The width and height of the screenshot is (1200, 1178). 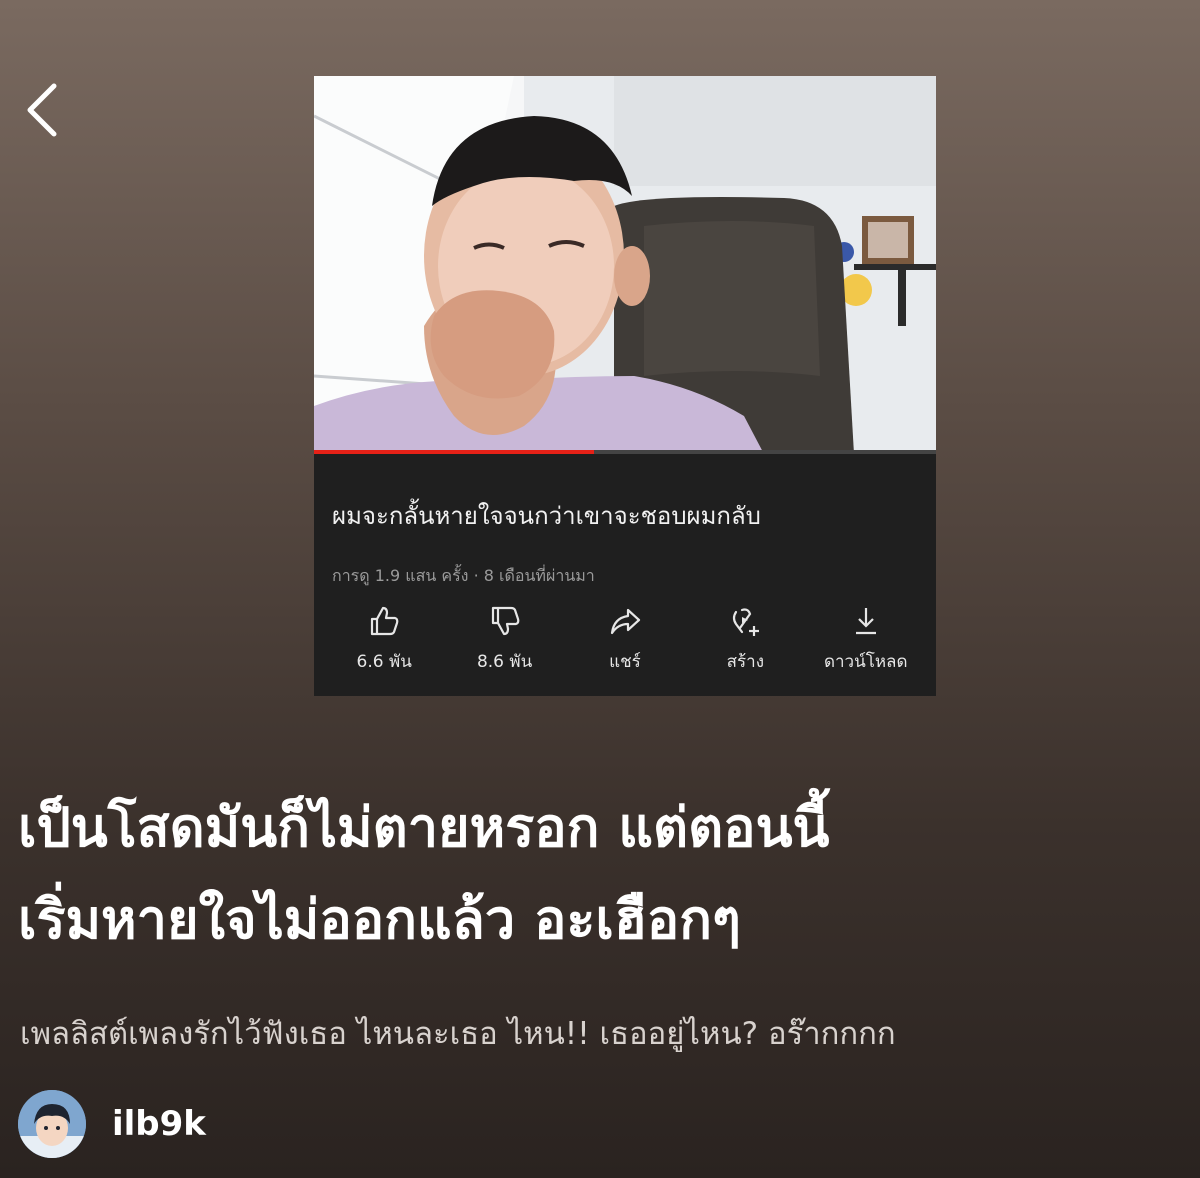 I want to click on share-icon, so click(x=625, y=621).